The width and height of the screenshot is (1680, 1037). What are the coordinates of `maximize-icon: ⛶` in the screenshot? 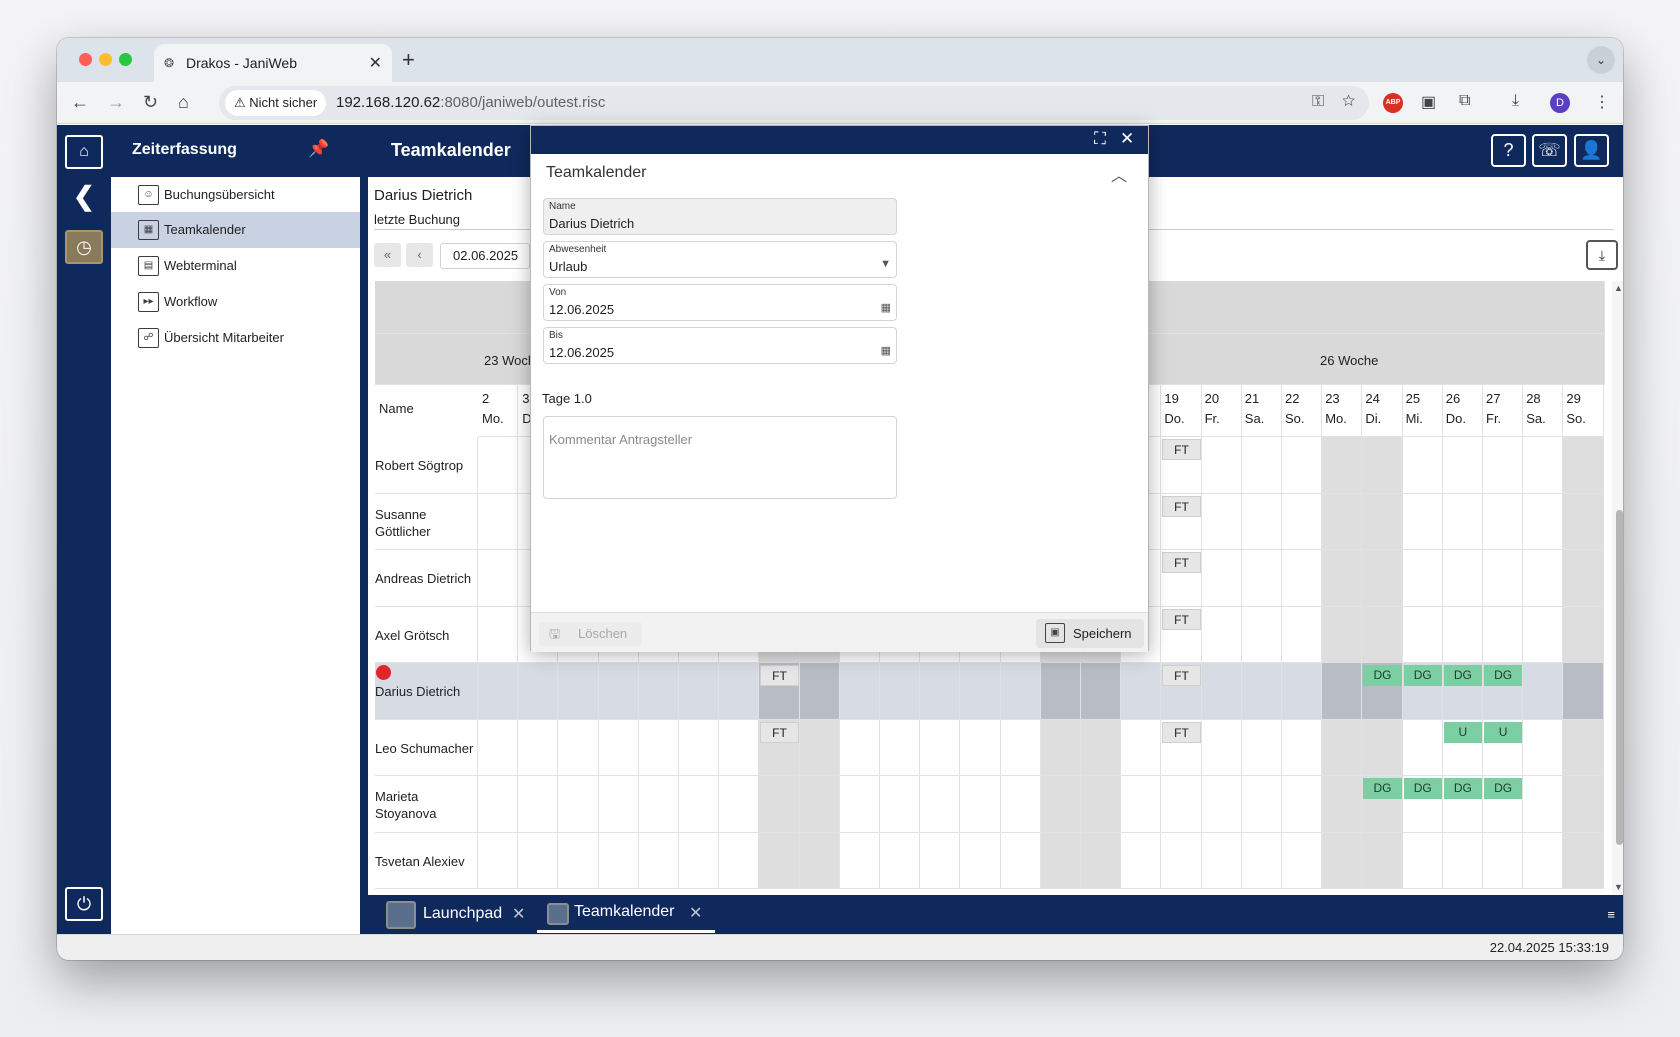 It's located at (1100, 139).